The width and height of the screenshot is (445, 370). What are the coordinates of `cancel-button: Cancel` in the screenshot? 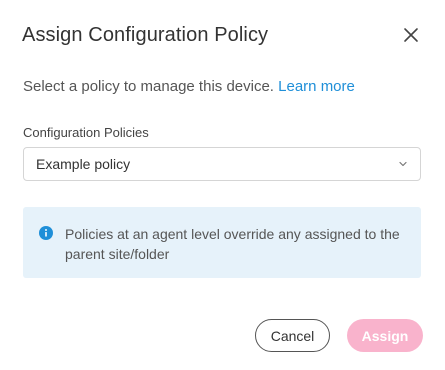 It's located at (292, 335).